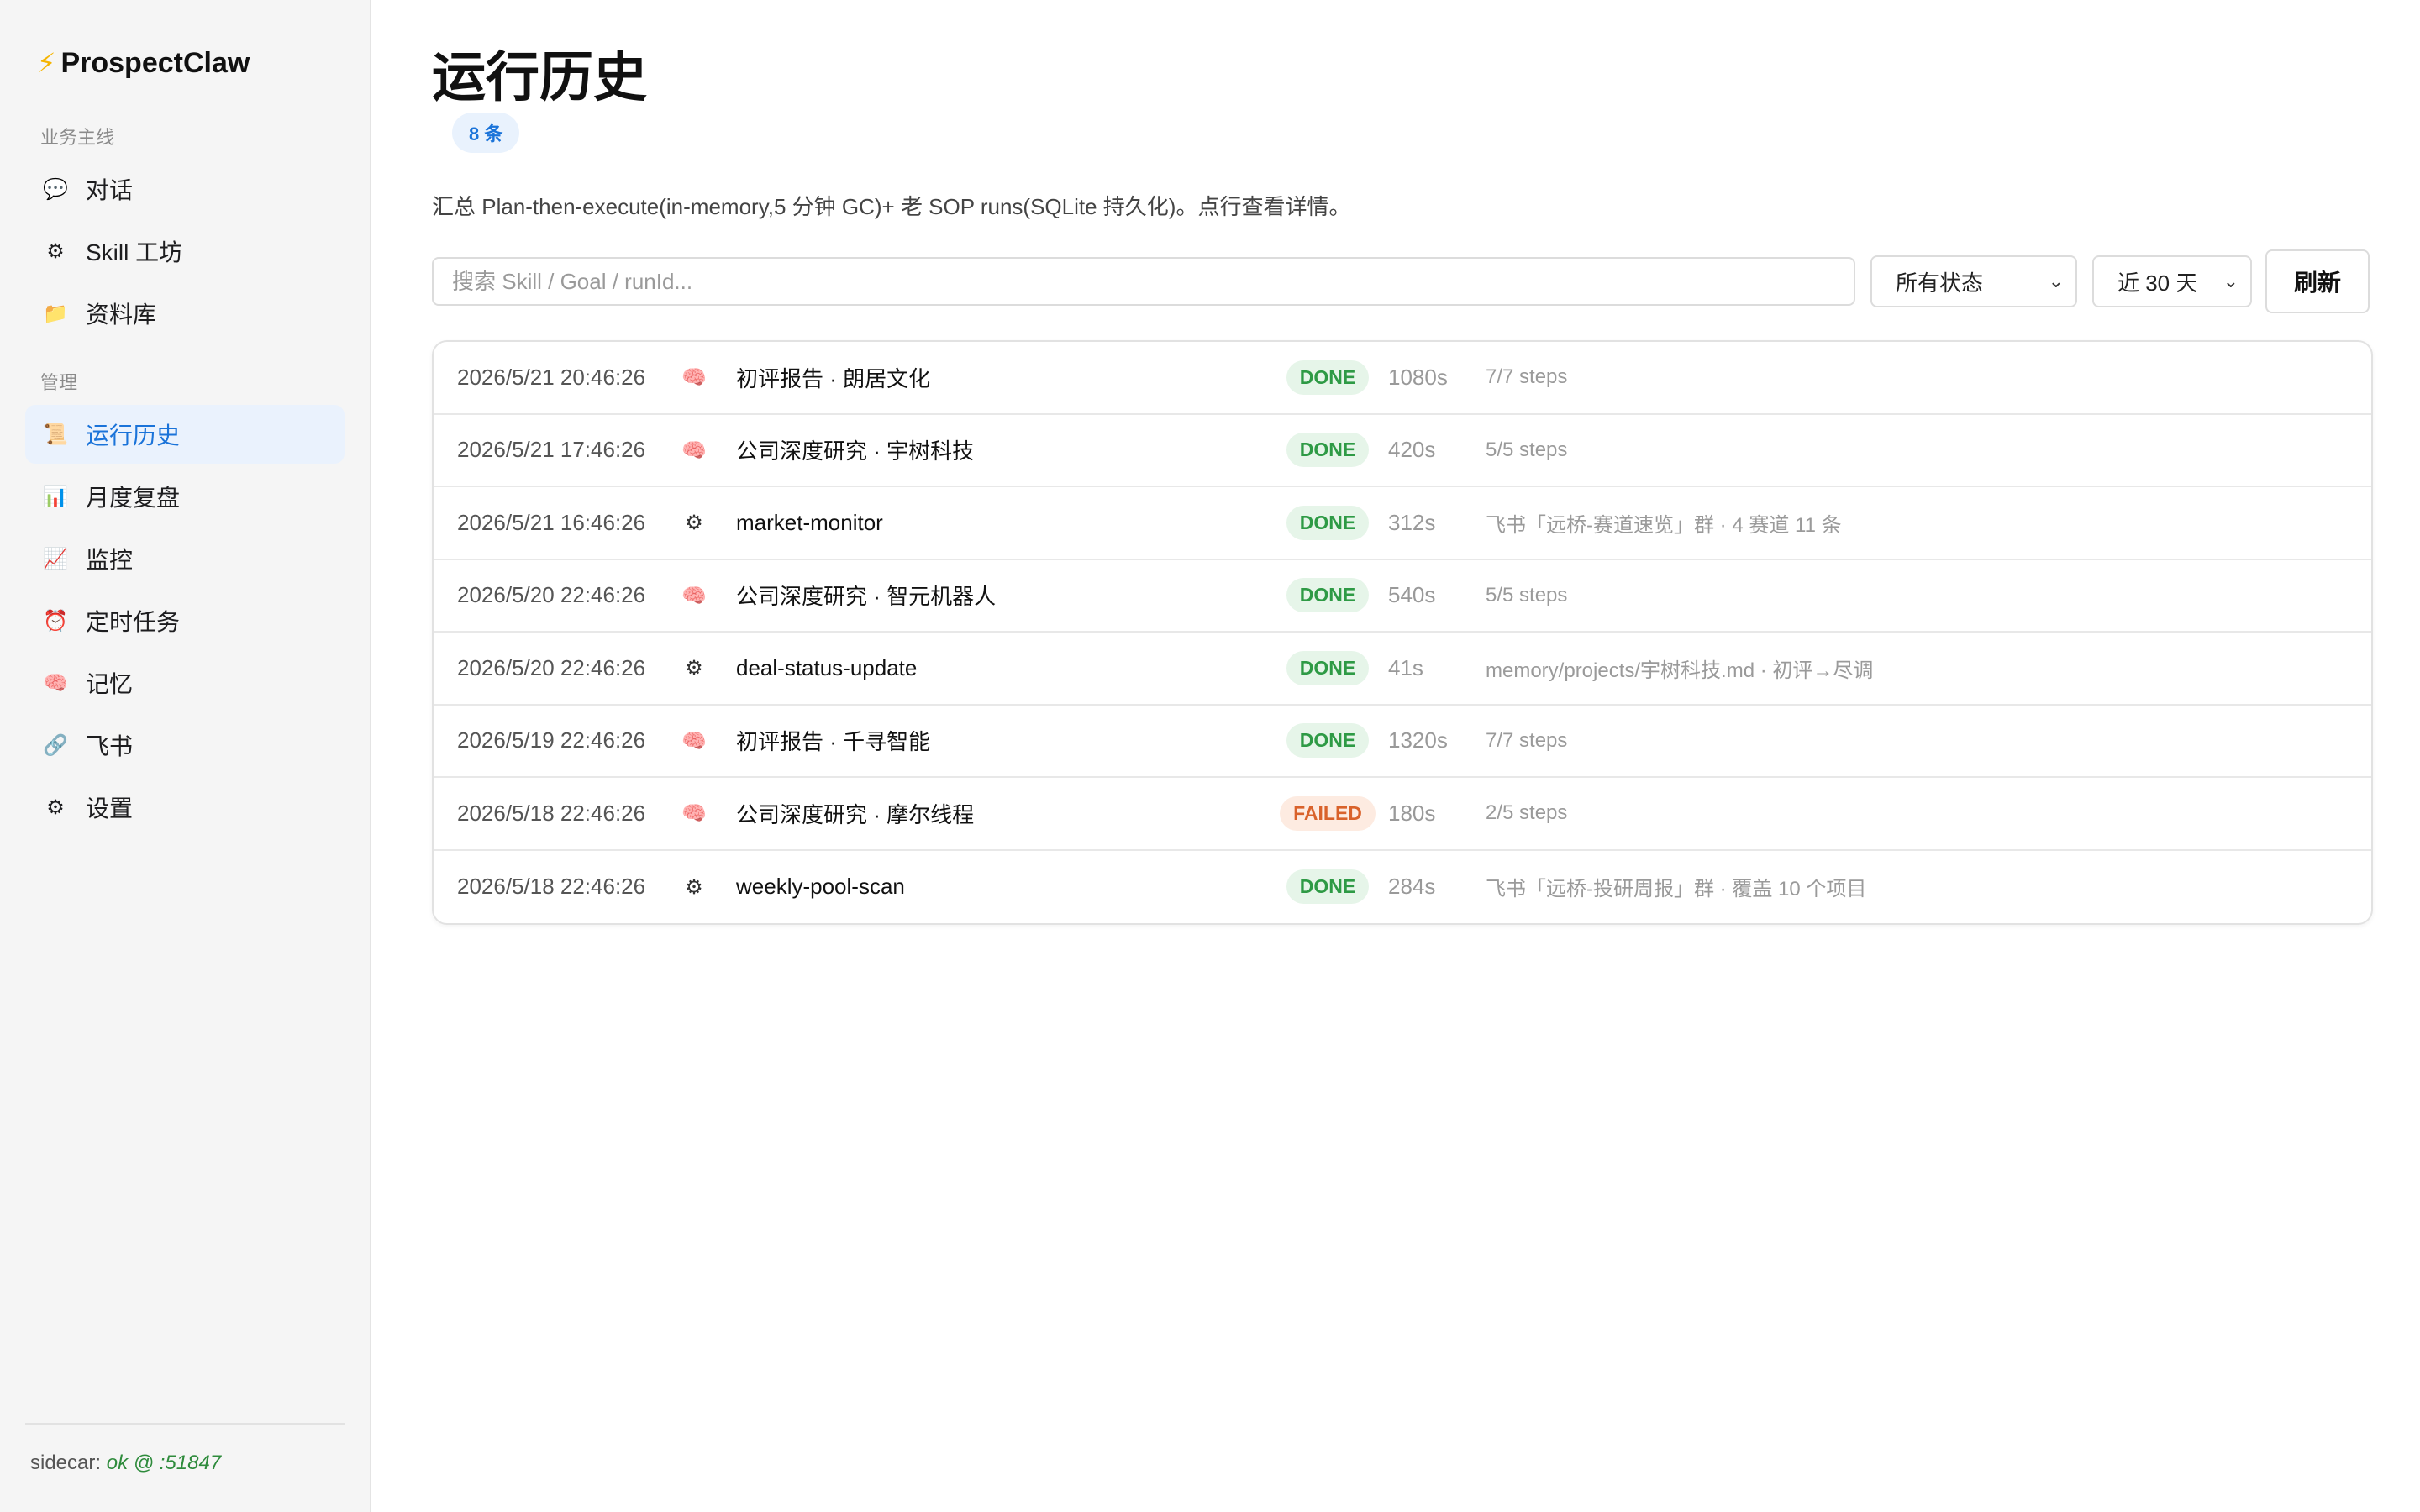 The width and height of the screenshot is (2420, 1512). I want to click on sidecar-status: sidecar: ok @ :51847, so click(185, 1467).